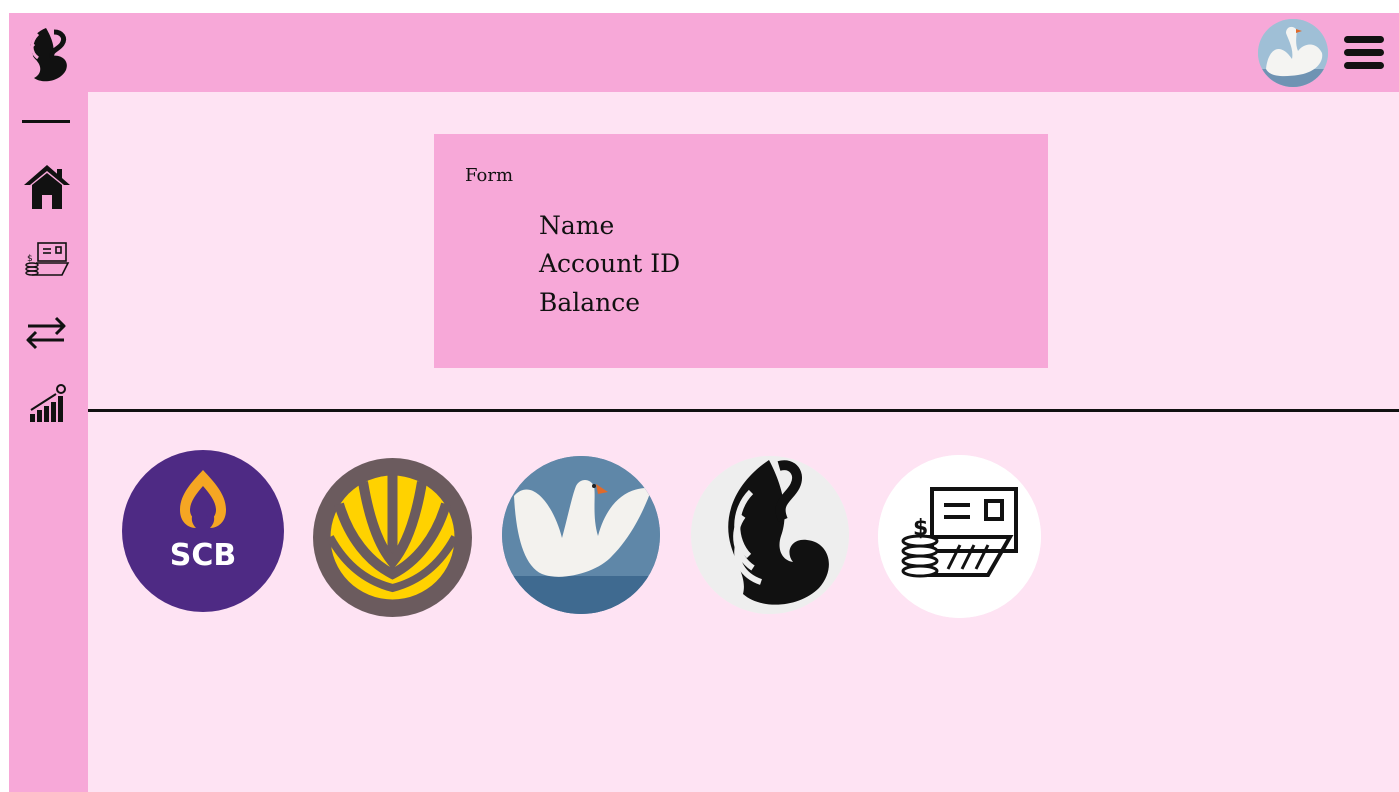  I want to click on account-form: Form Name Account ID Balance, so click(741, 251).